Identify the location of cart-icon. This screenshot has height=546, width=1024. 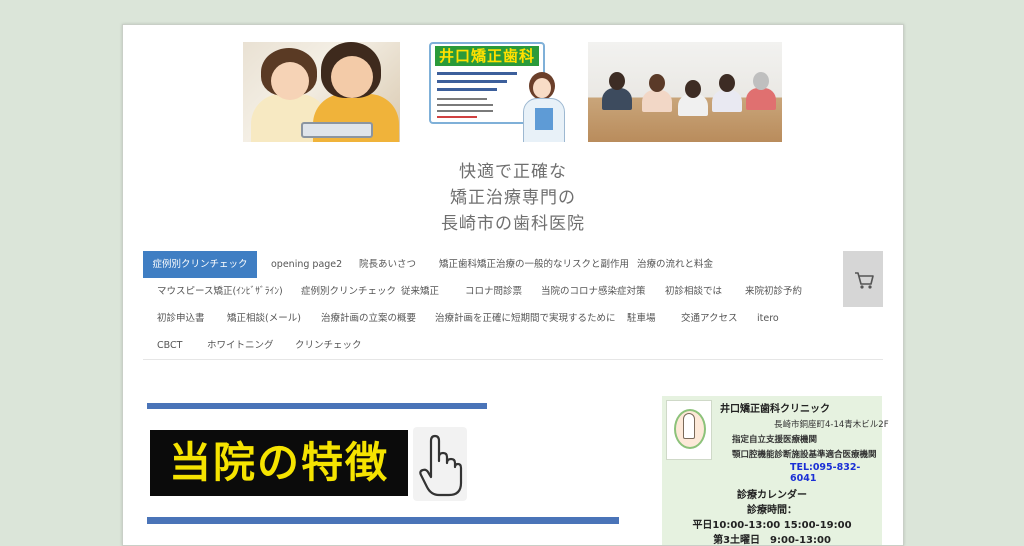
(864, 280).